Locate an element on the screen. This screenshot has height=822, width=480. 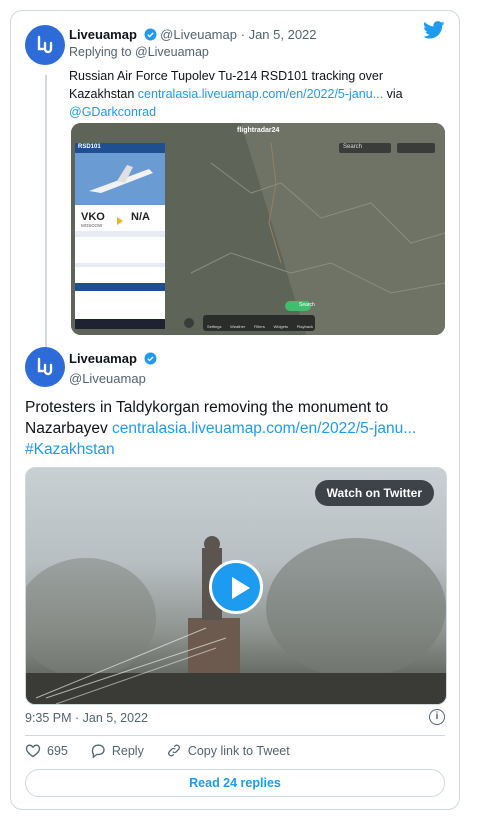
quoted-header: Liveuamap @Liveuamap · Jan 5, 2022 is located at coordinates (193, 34).